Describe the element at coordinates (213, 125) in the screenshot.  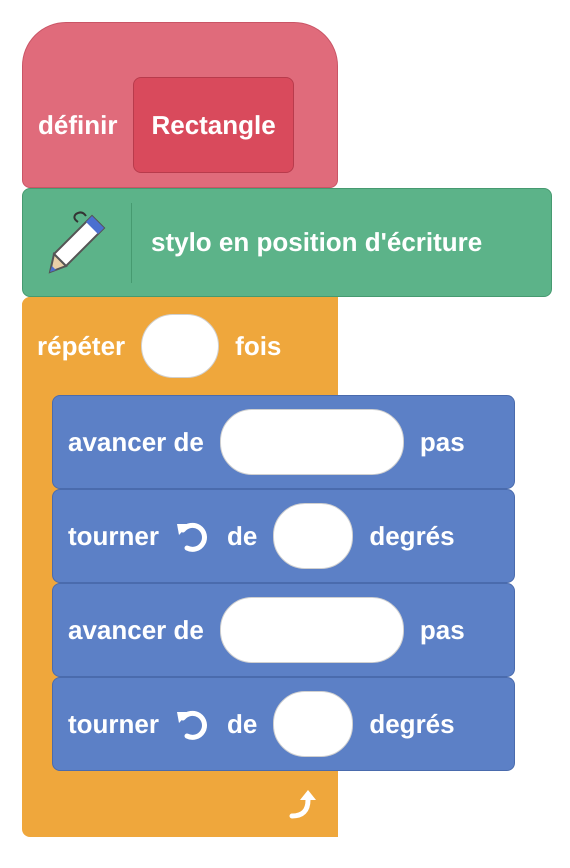
I see `custom-block-name: Rectangle` at that location.